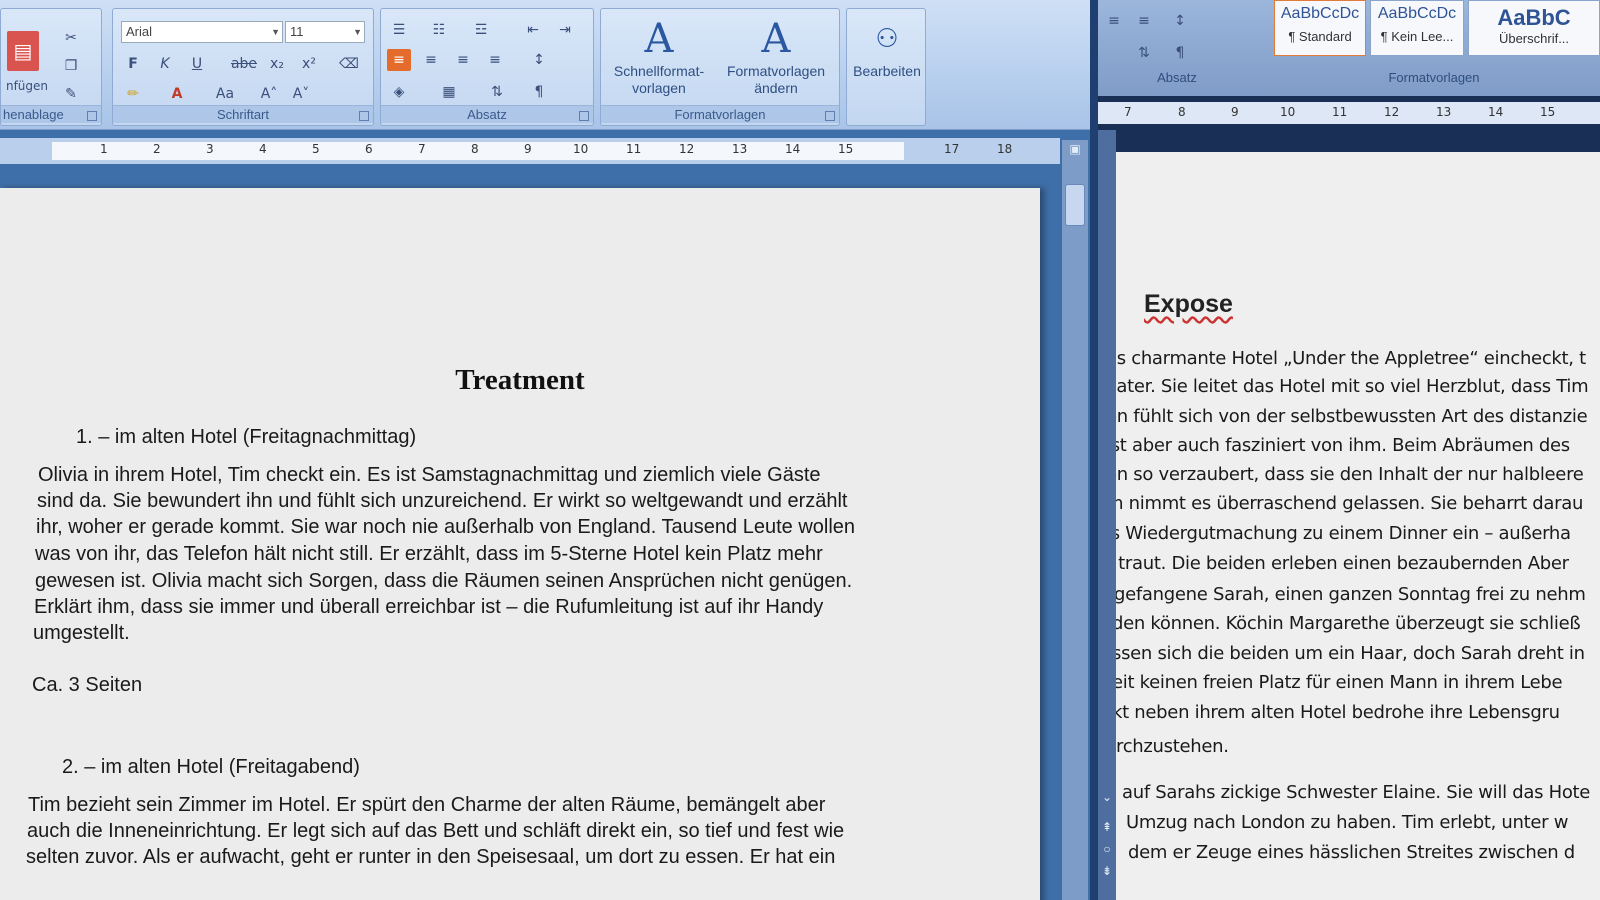  Describe the element at coordinates (165, 64) in the screenshot. I see `italic-button: K` at that location.